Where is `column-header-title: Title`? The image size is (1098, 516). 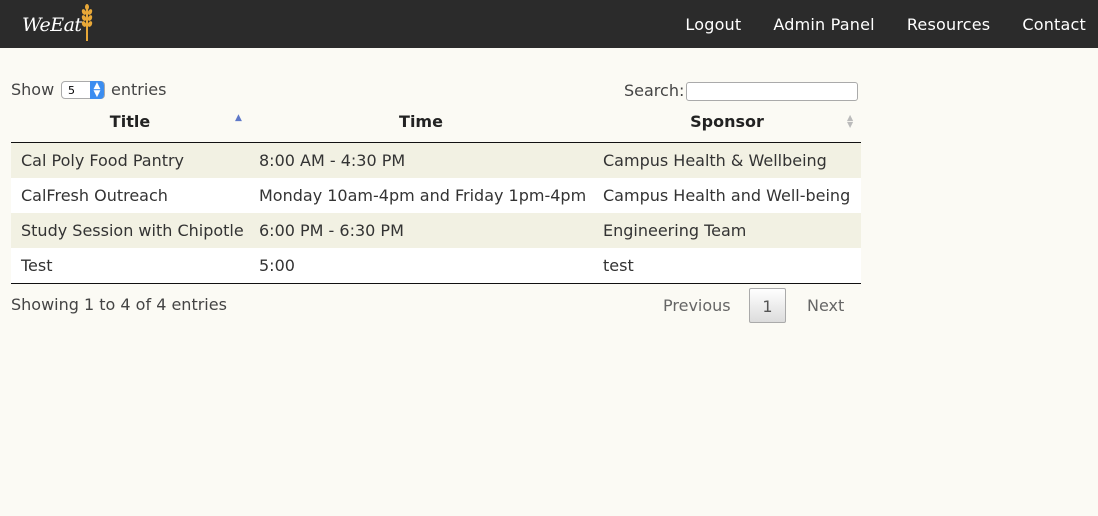
column-header-title: Title is located at coordinates (130, 125).